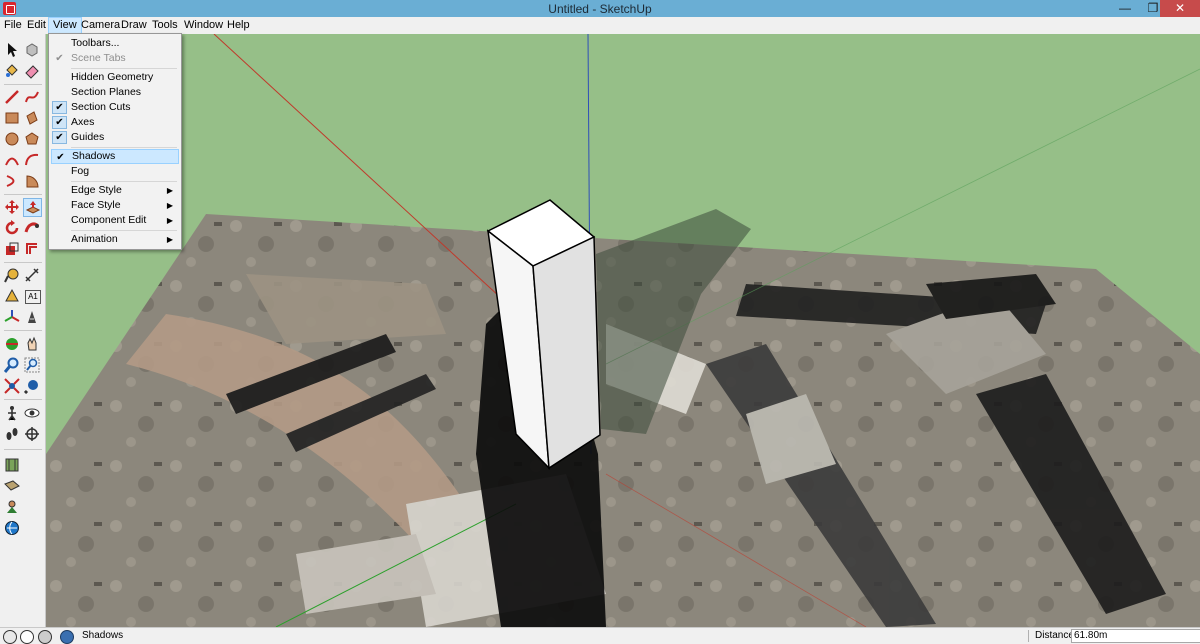 This screenshot has width=1200, height=644. Describe the element at coordinates (12, 344) in the screenshot. I see `orbit-icon` at that location.